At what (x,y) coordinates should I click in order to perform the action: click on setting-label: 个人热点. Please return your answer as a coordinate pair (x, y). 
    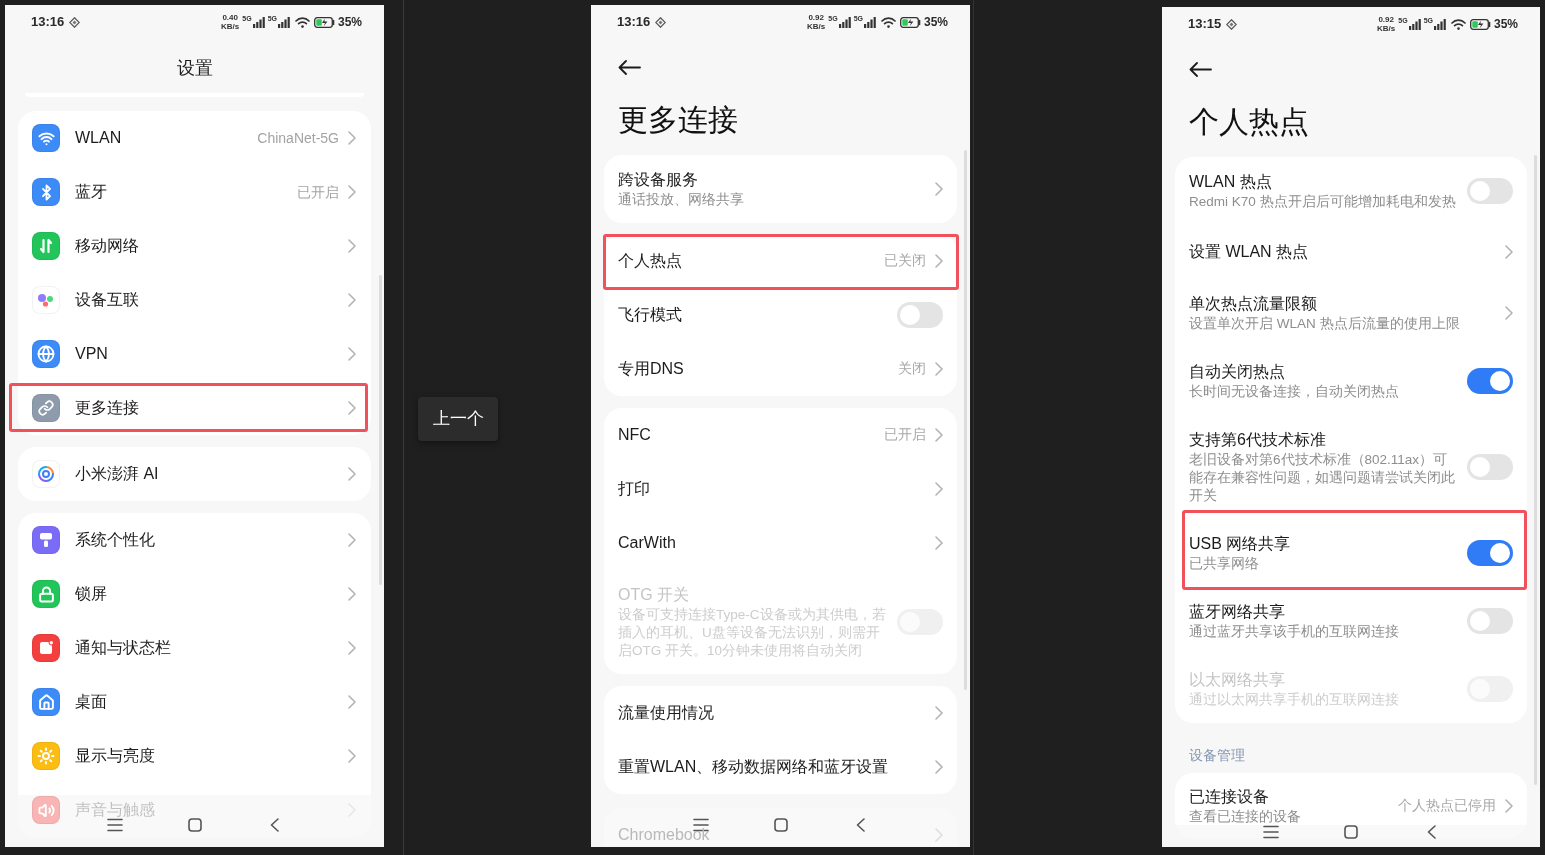
    Looking at the image, I should click on (650, 261).